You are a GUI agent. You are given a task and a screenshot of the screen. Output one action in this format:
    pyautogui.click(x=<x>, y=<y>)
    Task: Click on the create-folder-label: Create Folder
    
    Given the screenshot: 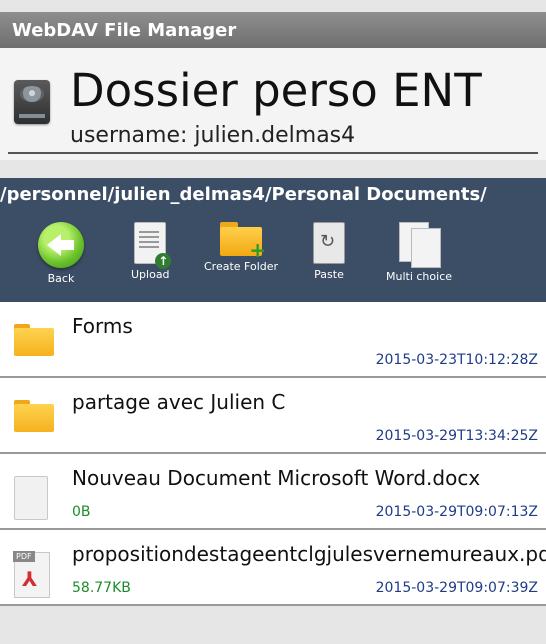 What is the action you would take?
    pyautogui.click(x=241, y=266)
    